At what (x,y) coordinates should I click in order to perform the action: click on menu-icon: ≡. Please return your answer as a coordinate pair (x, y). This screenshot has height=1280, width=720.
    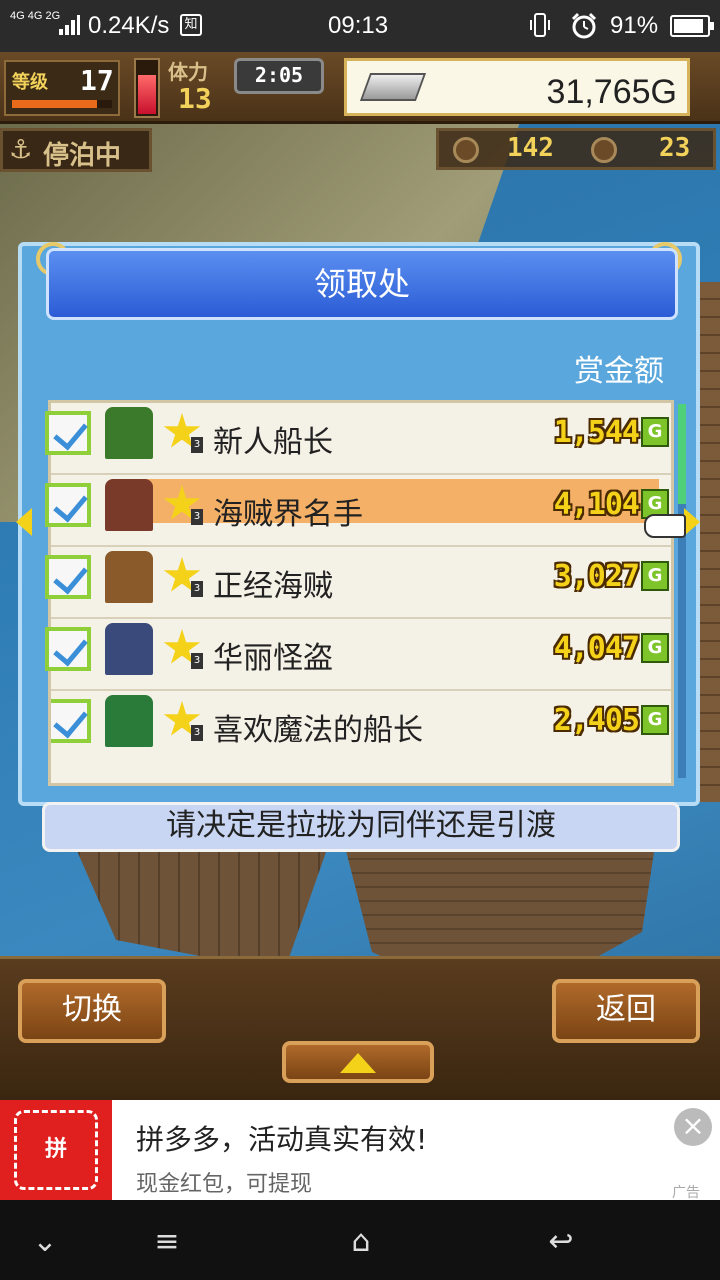
    Looking at the image, I should click on (167, 1241).